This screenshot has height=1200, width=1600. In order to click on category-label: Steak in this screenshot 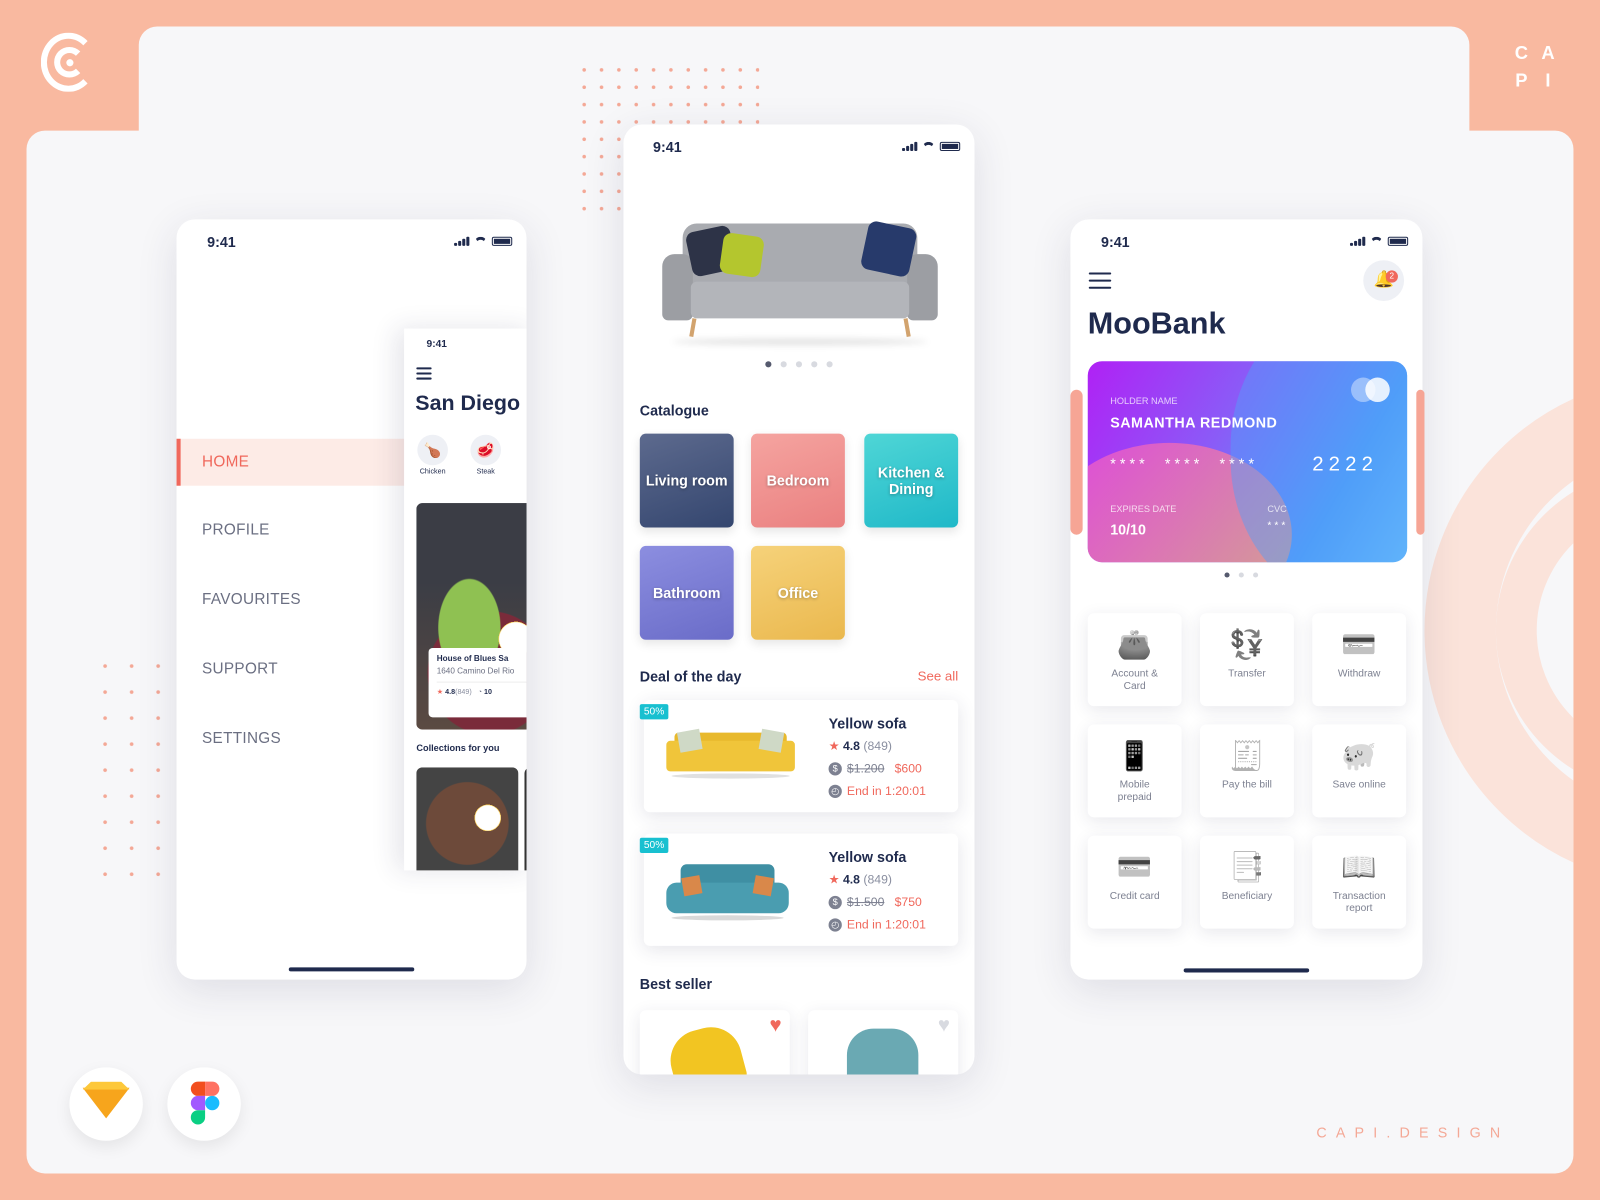, I will do `click(485, 472)`.